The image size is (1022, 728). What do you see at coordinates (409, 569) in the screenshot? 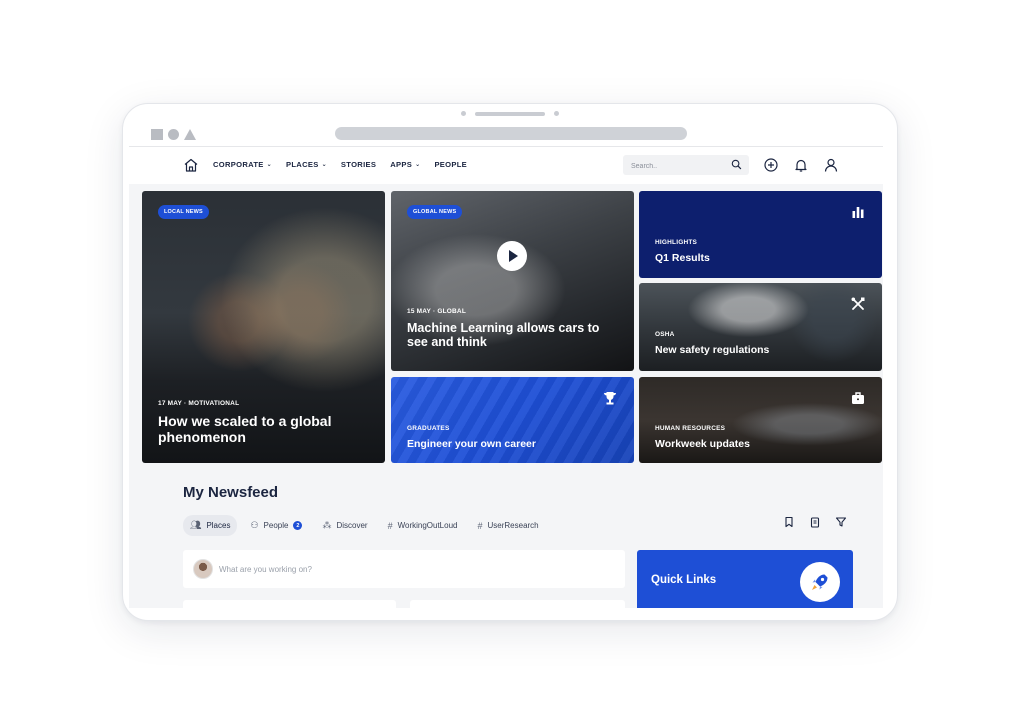
I see `composer-input` at bounding box center [409, 569].